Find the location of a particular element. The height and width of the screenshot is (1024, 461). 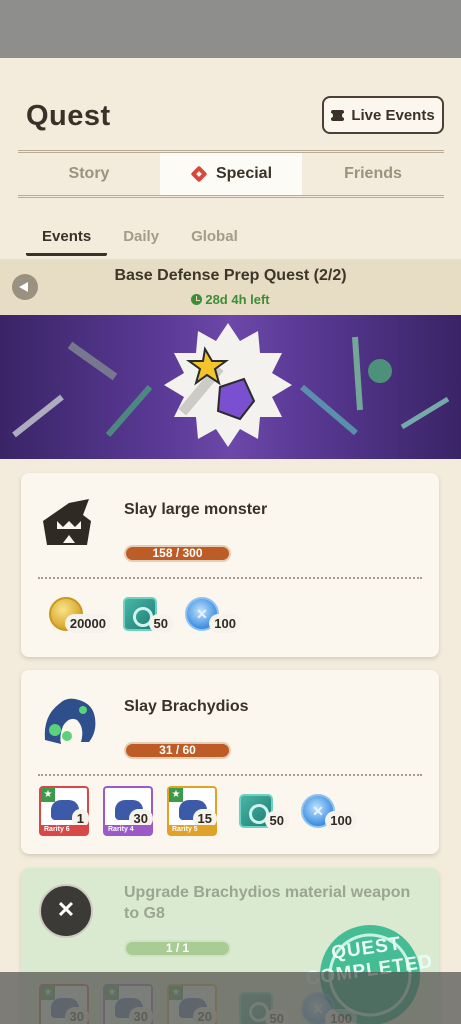

tab-friends: Friends is located at coordinates (373, 174).